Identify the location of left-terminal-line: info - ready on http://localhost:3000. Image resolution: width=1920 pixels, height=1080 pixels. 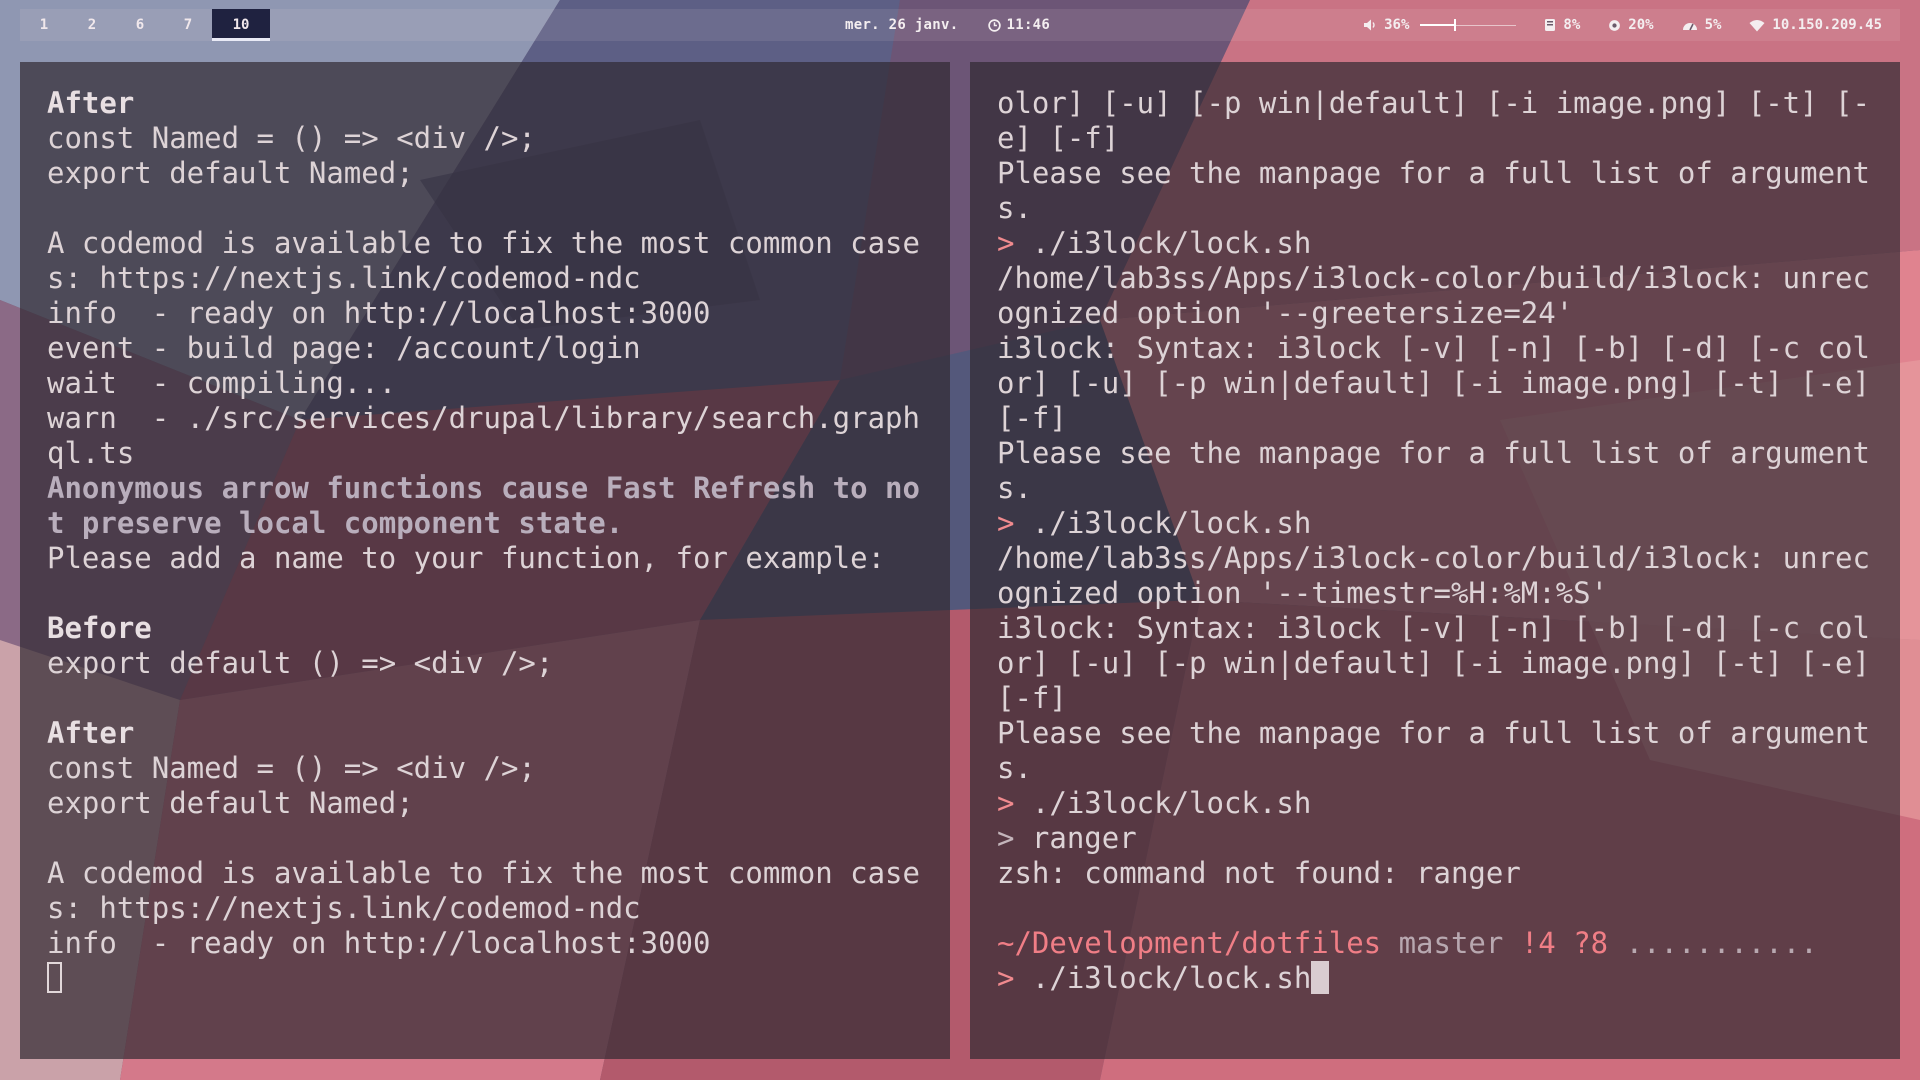
(485, 313).